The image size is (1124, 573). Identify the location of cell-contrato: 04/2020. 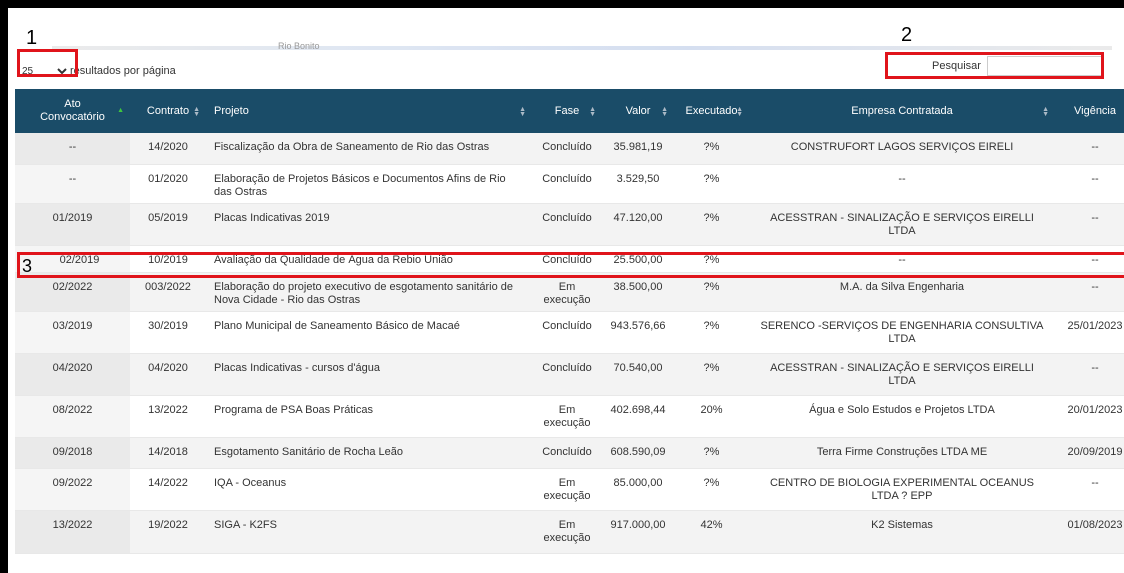
(168, 367).